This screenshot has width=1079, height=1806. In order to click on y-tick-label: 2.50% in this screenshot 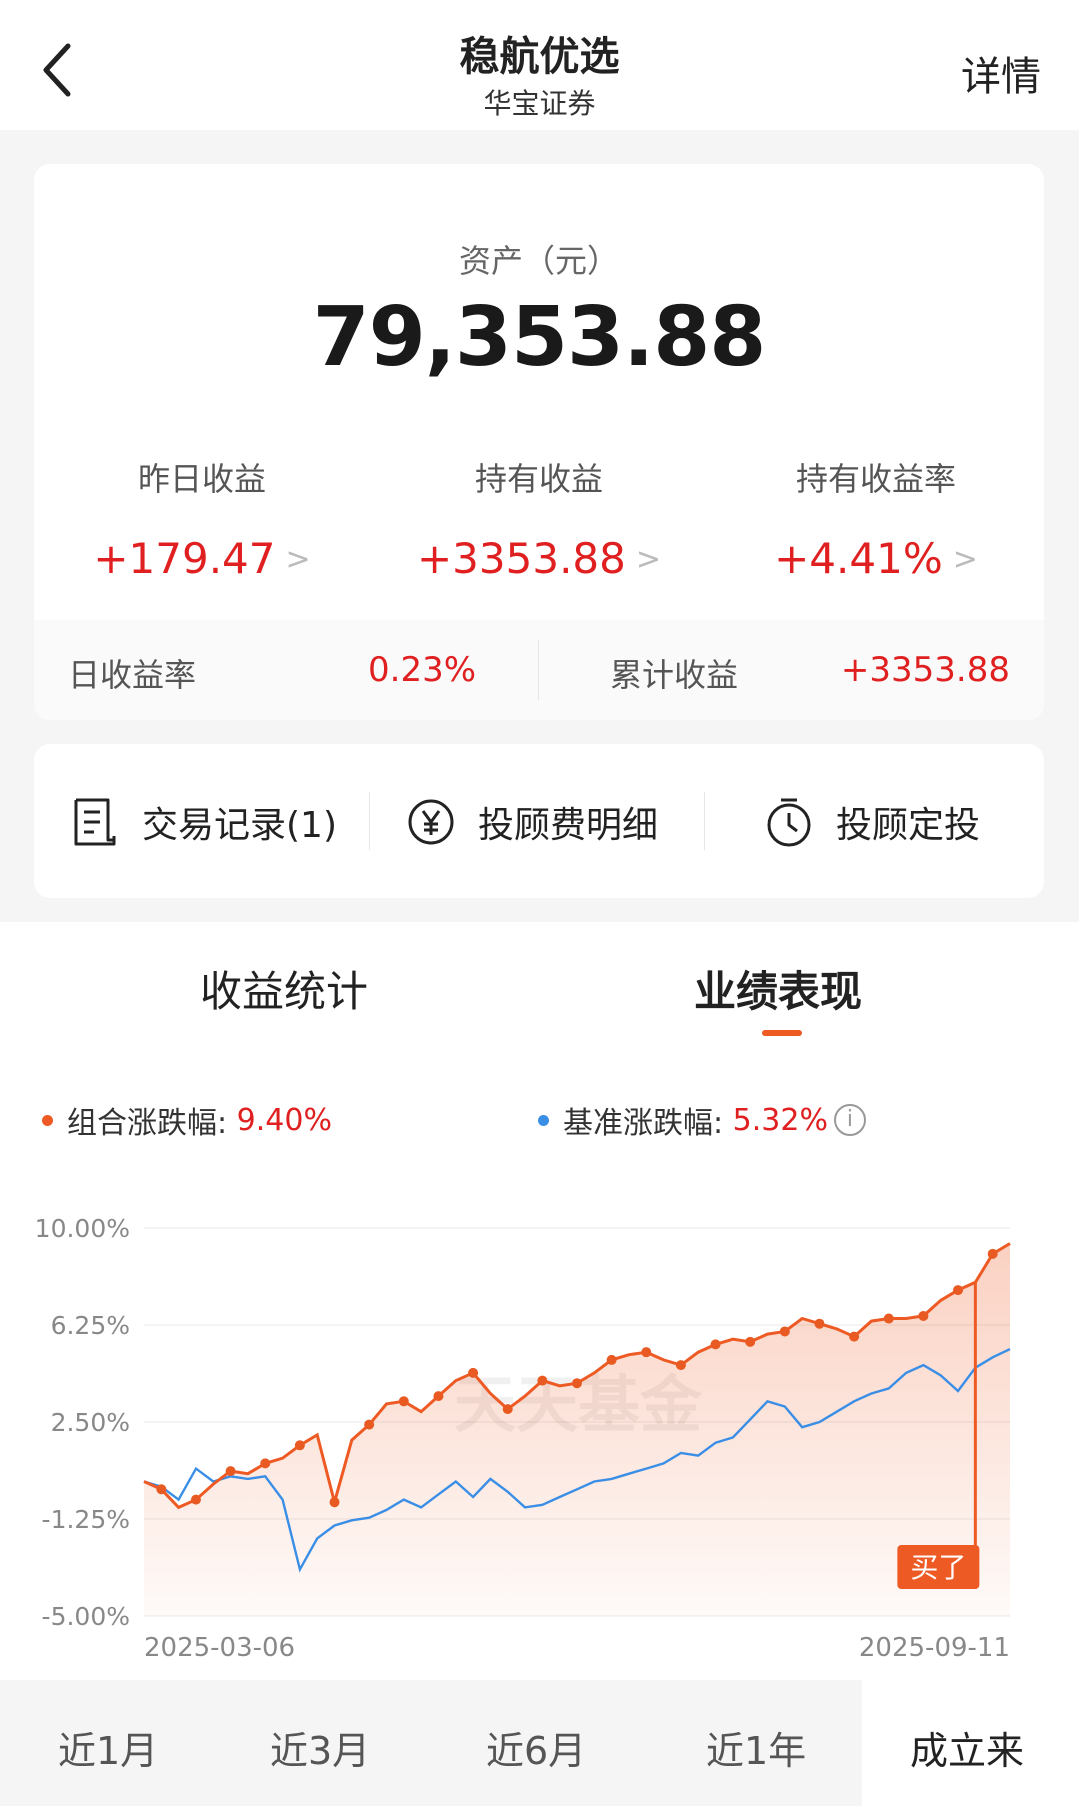, I will do `click(90, 1422)`.